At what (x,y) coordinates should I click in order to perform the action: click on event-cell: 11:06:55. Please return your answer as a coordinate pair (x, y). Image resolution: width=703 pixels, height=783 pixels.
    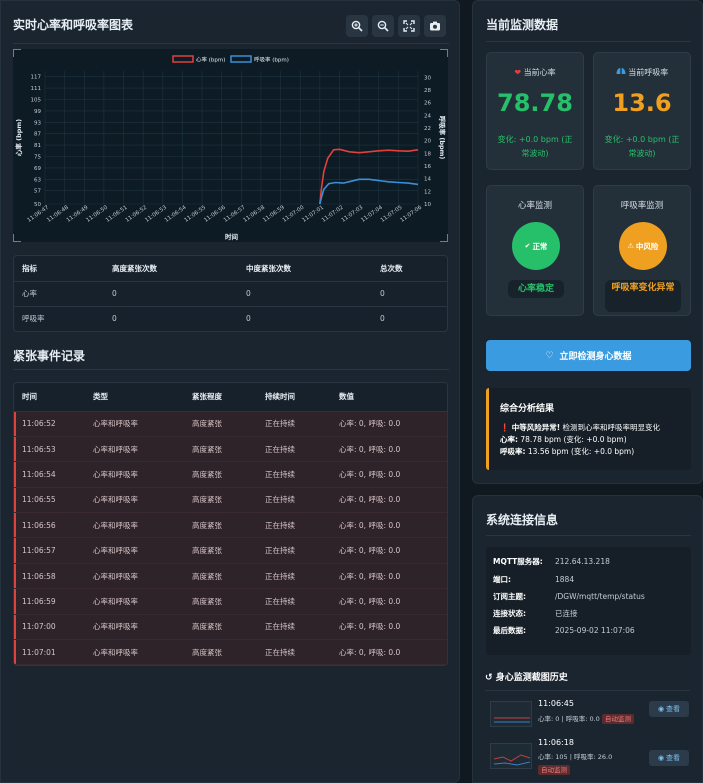
    Looking at the image, I should click on (49, 500).